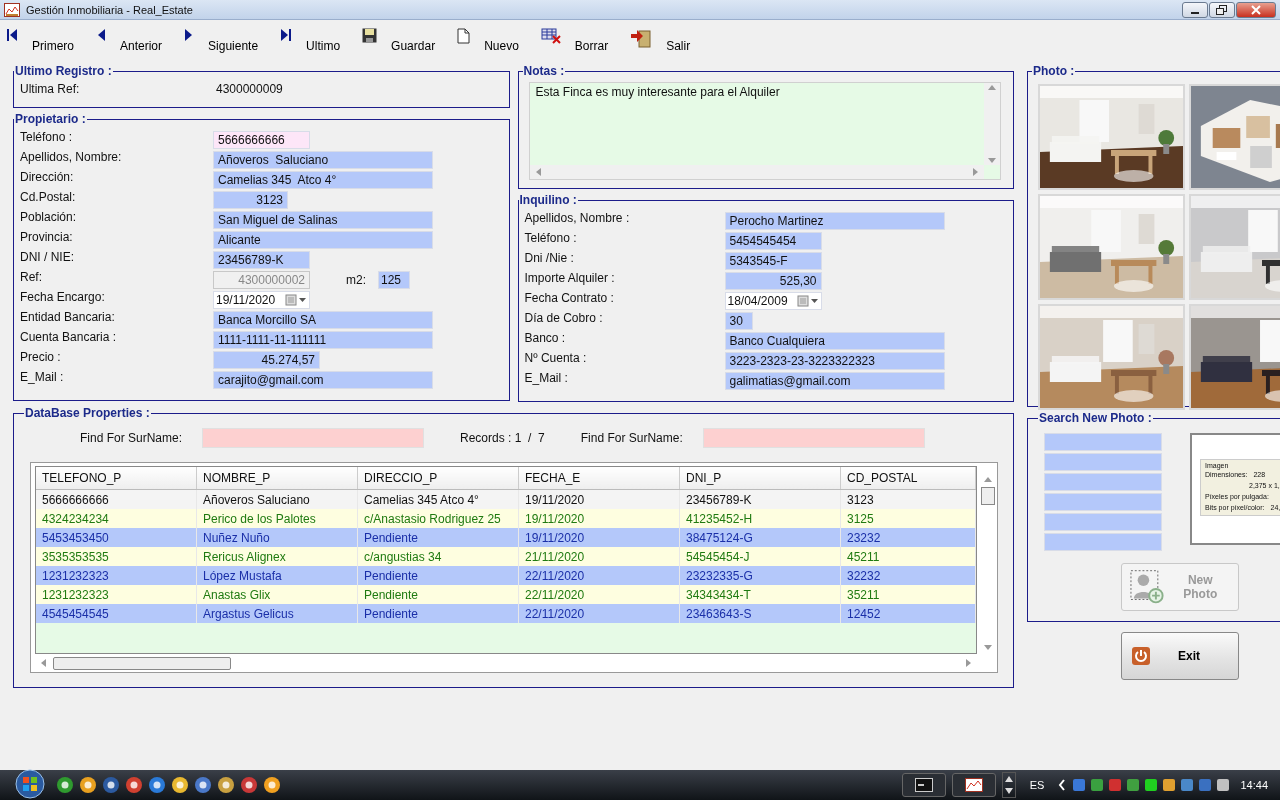  What do you see at coordinates (671, 40) in the screenshot?
I see `toolbar-button: Salir` at bounding box center [671, 40].